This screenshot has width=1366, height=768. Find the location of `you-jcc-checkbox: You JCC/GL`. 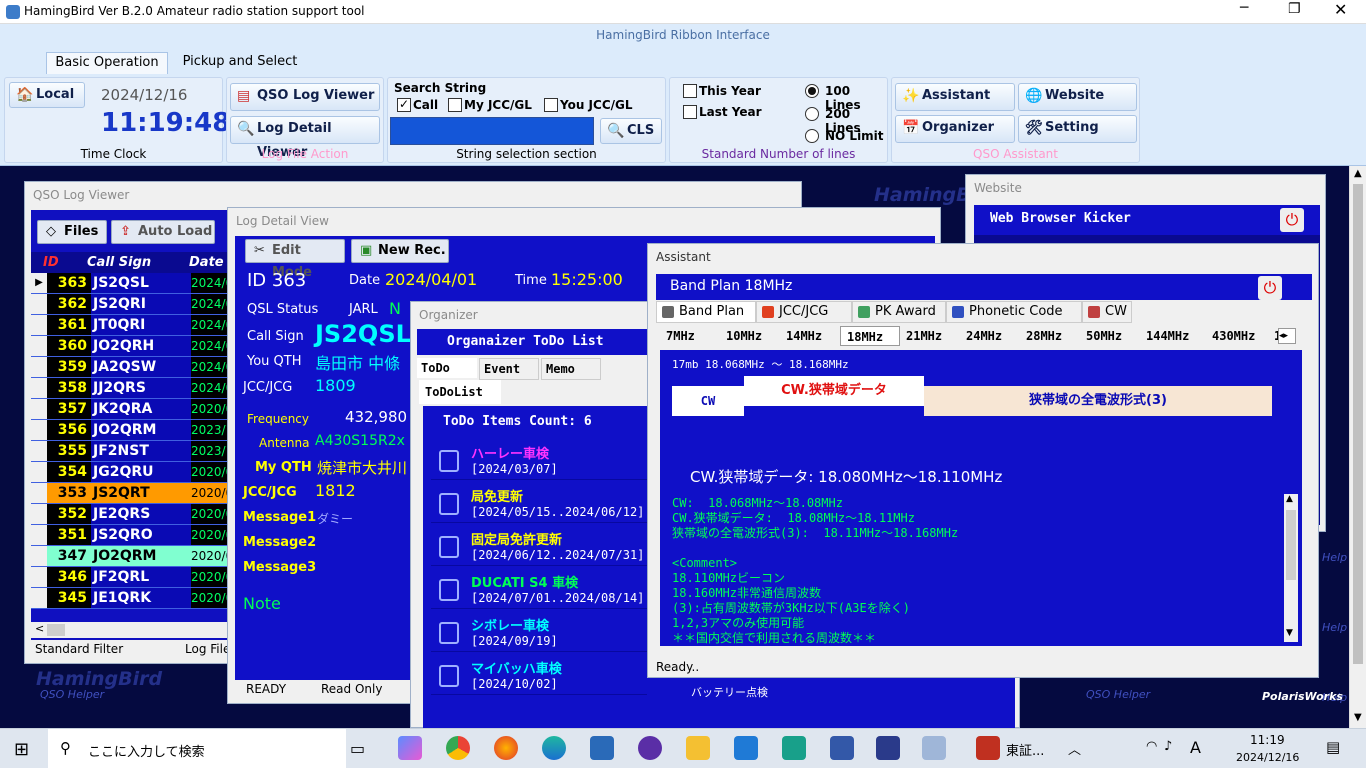

you-jcc-checkbox: You JCC/GL is located at coordinates (588, 105).